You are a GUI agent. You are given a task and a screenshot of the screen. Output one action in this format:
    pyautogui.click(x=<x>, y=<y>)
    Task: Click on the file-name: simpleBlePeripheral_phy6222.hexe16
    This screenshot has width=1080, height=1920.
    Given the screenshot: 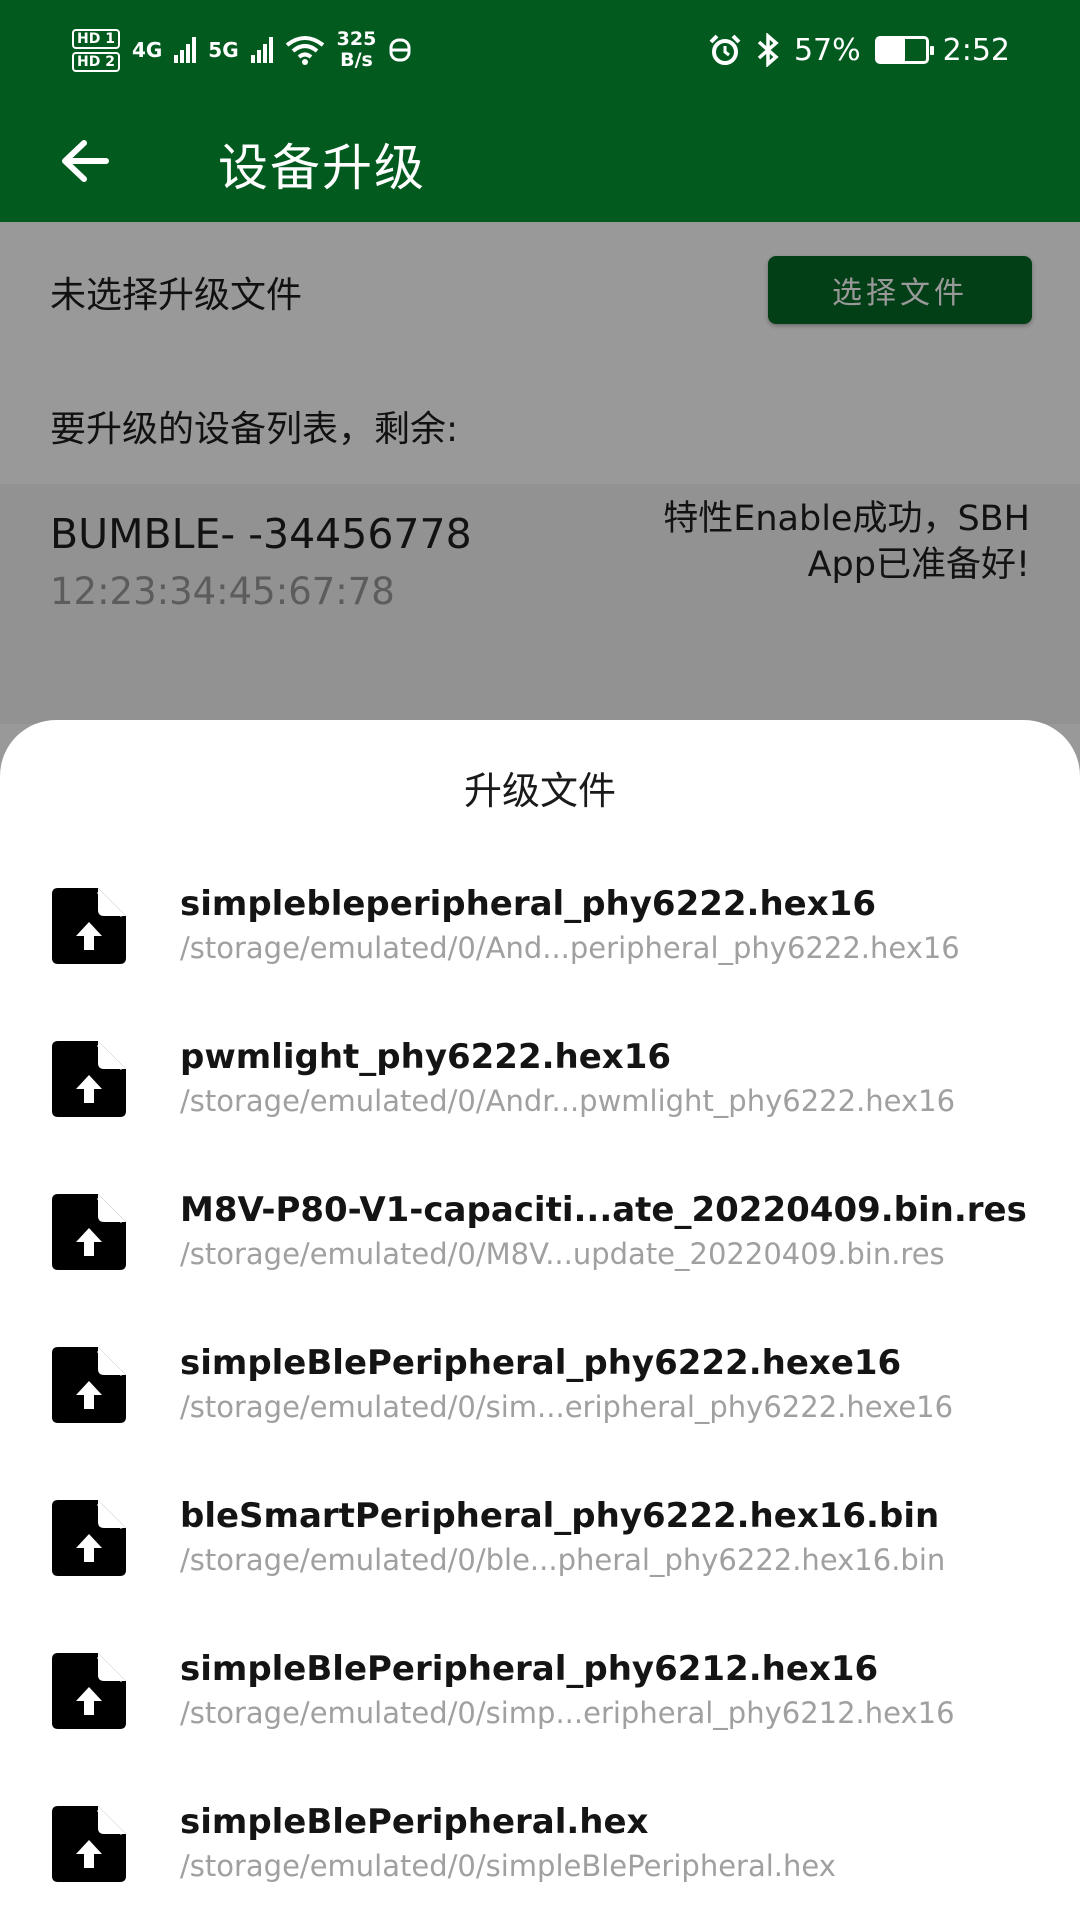 What is the action you would take?
    pyautogui.click(x=541, y=1363)
    